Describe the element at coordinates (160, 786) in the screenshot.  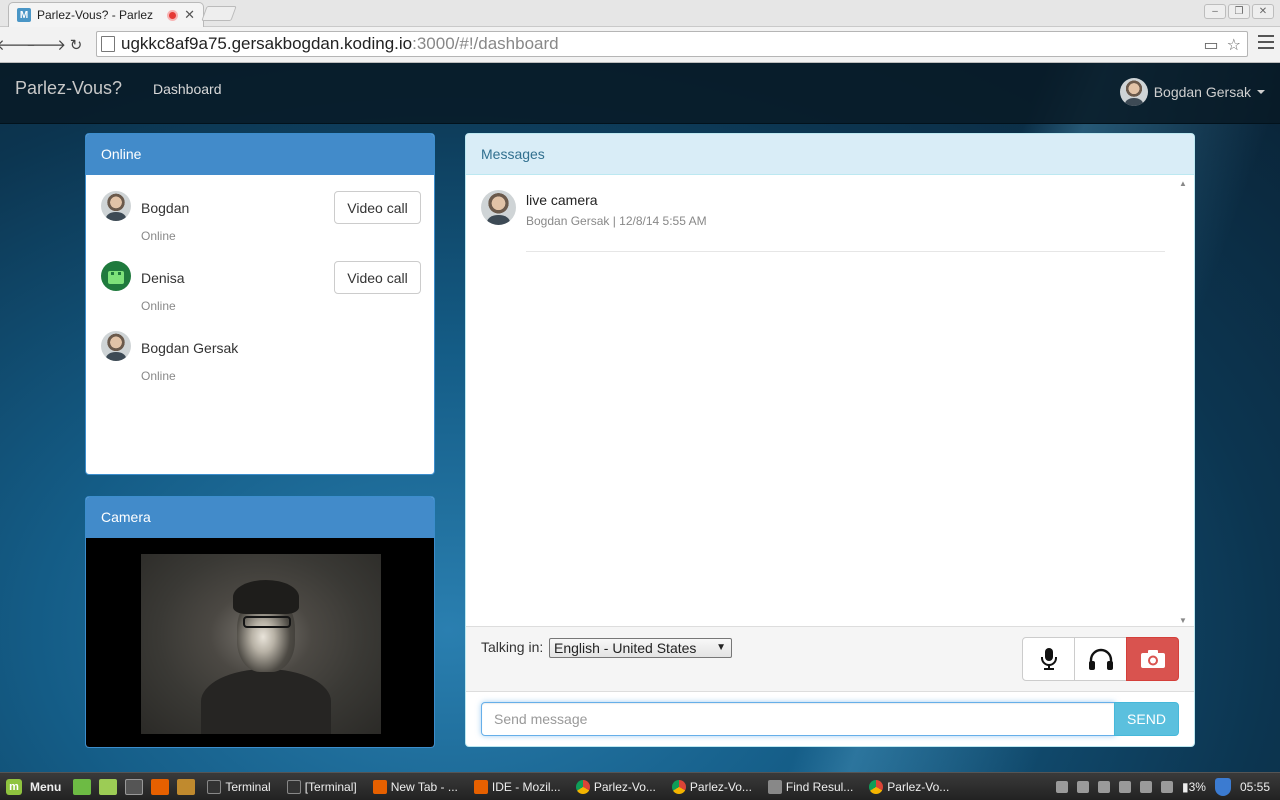
I see `firefox-launcher-icon` at that location.